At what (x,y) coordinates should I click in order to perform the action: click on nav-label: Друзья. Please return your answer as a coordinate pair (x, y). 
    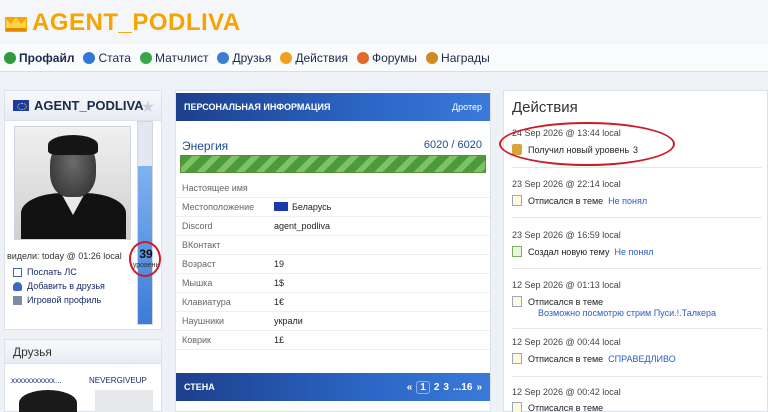
    Looking at the image, I should click on (252, 57).